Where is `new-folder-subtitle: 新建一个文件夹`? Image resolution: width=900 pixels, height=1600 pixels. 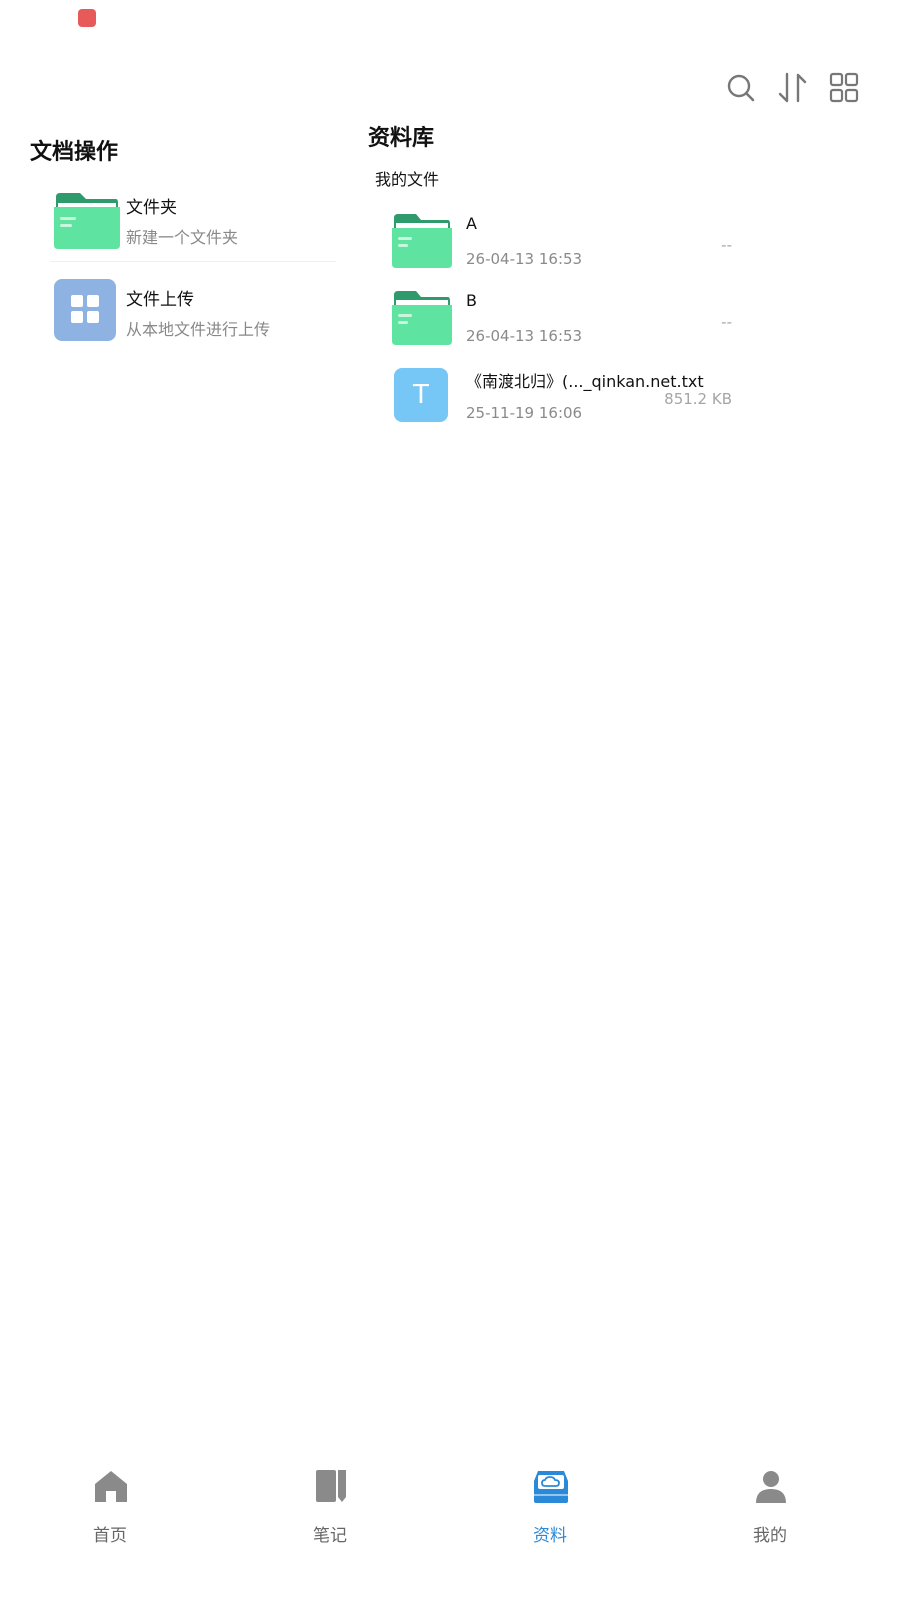
new-folder-subtitle: 新建一个文件夹 is located at coordinates (182, 237).